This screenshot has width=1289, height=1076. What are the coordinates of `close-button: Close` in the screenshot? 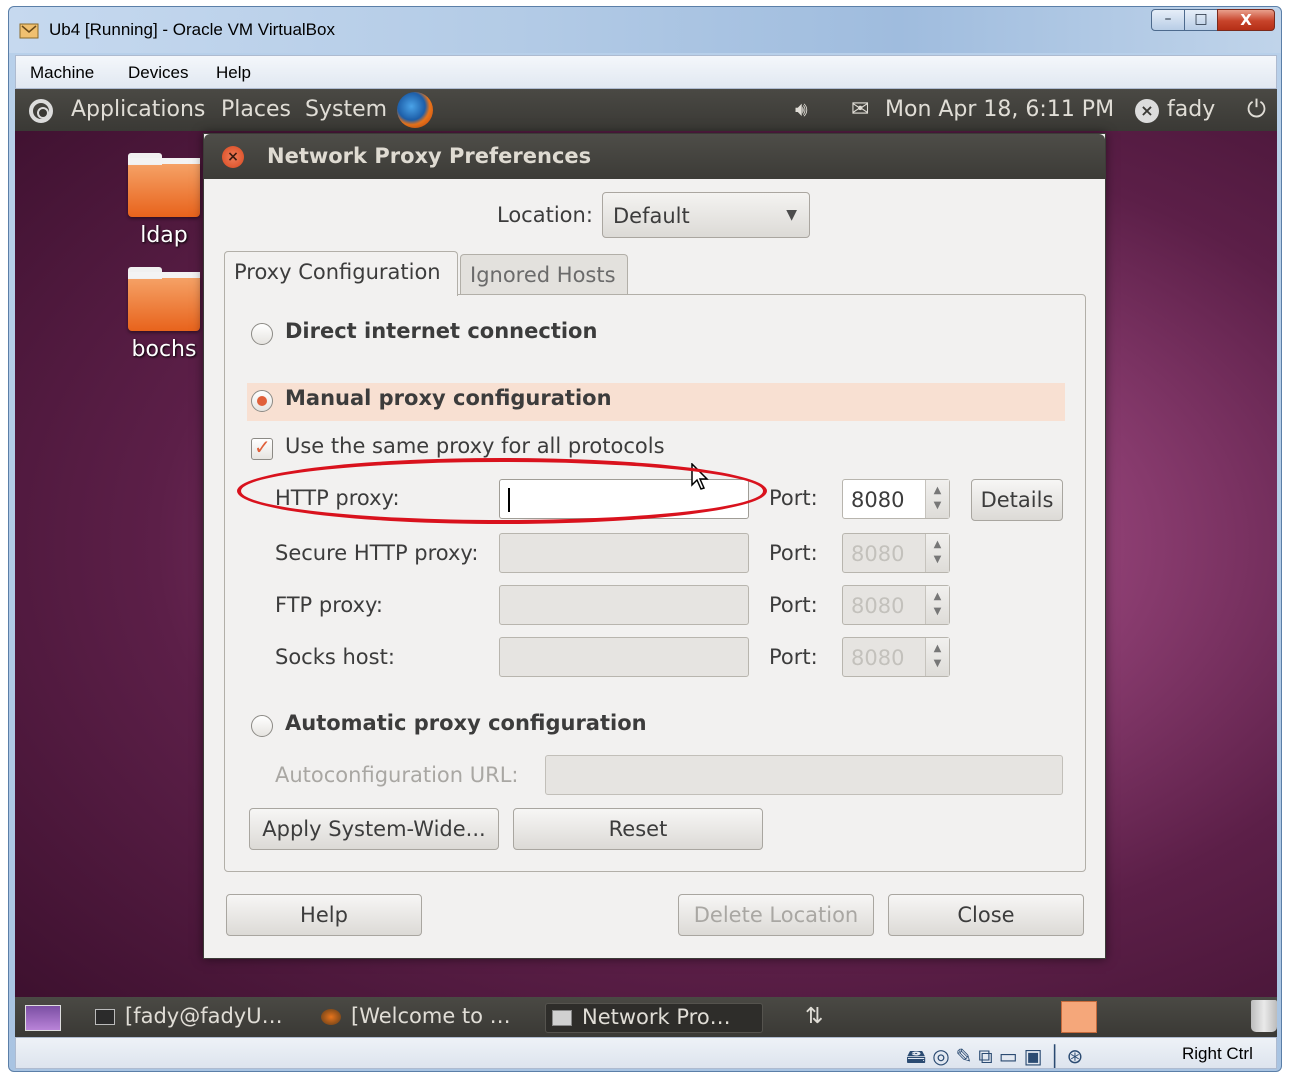 It's located at (986, 915).